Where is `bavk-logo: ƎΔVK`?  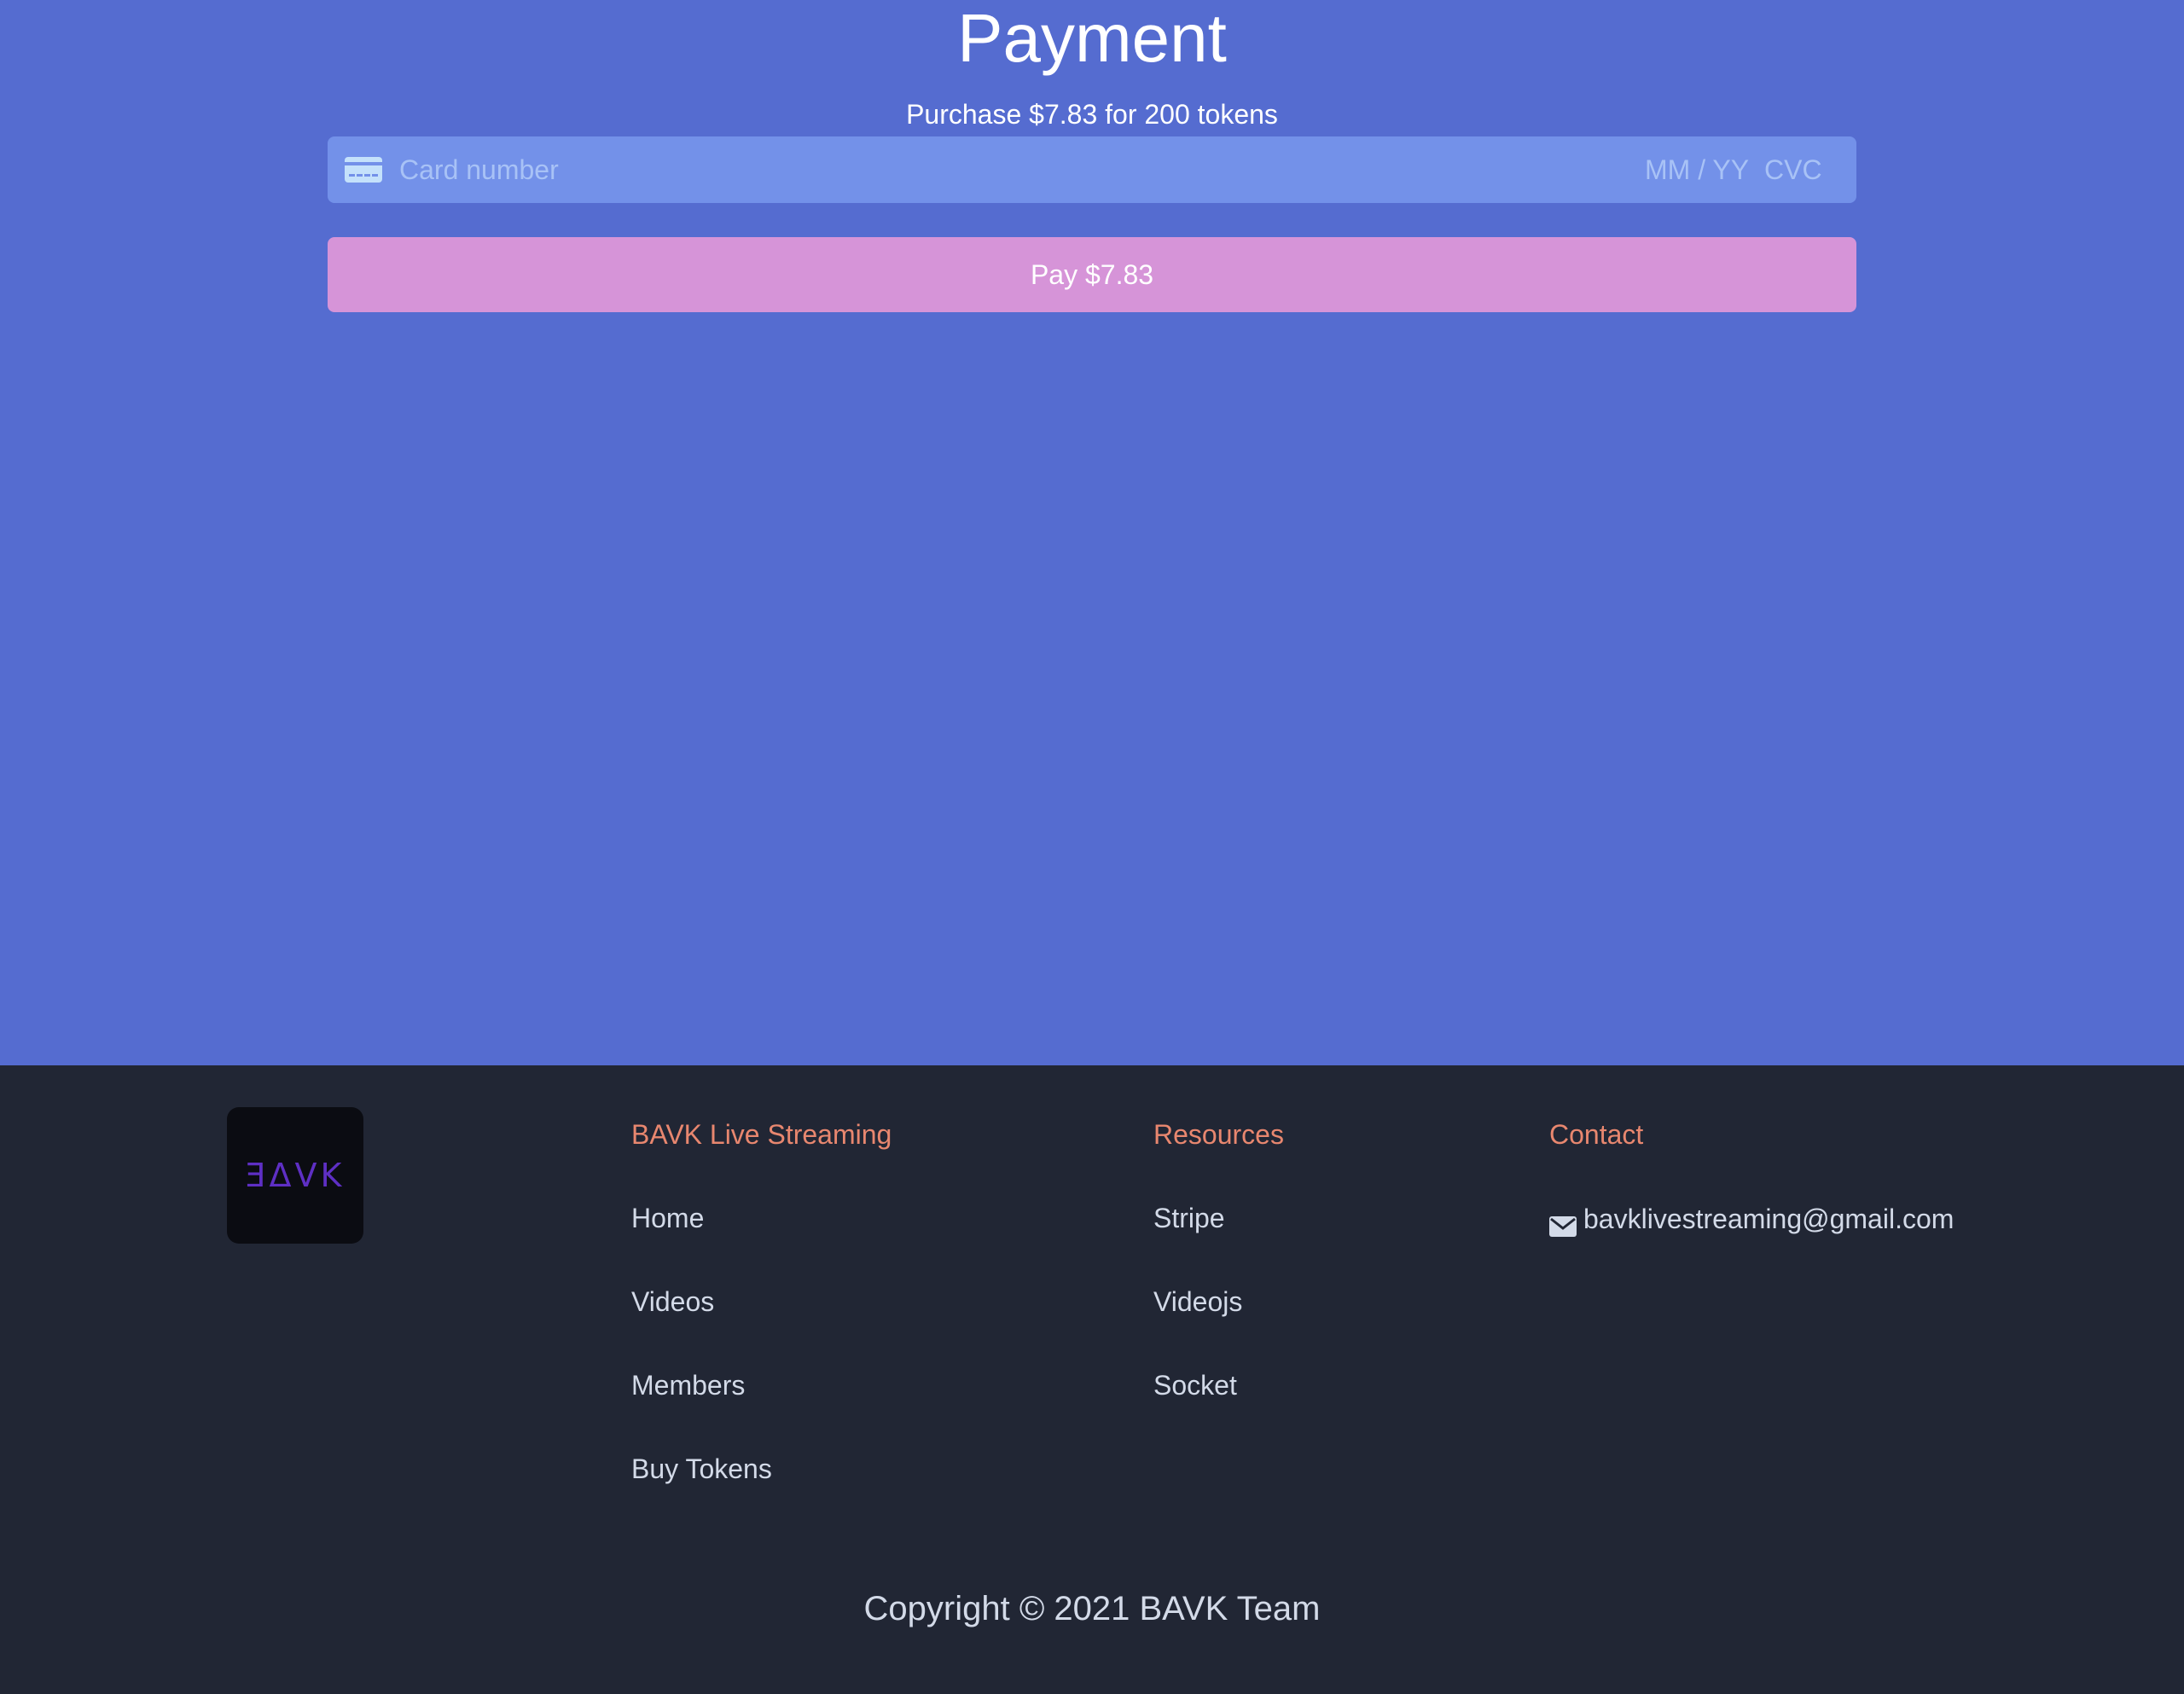
bavk-logo: ƎΔVK is located at coordinates (295, 1175).